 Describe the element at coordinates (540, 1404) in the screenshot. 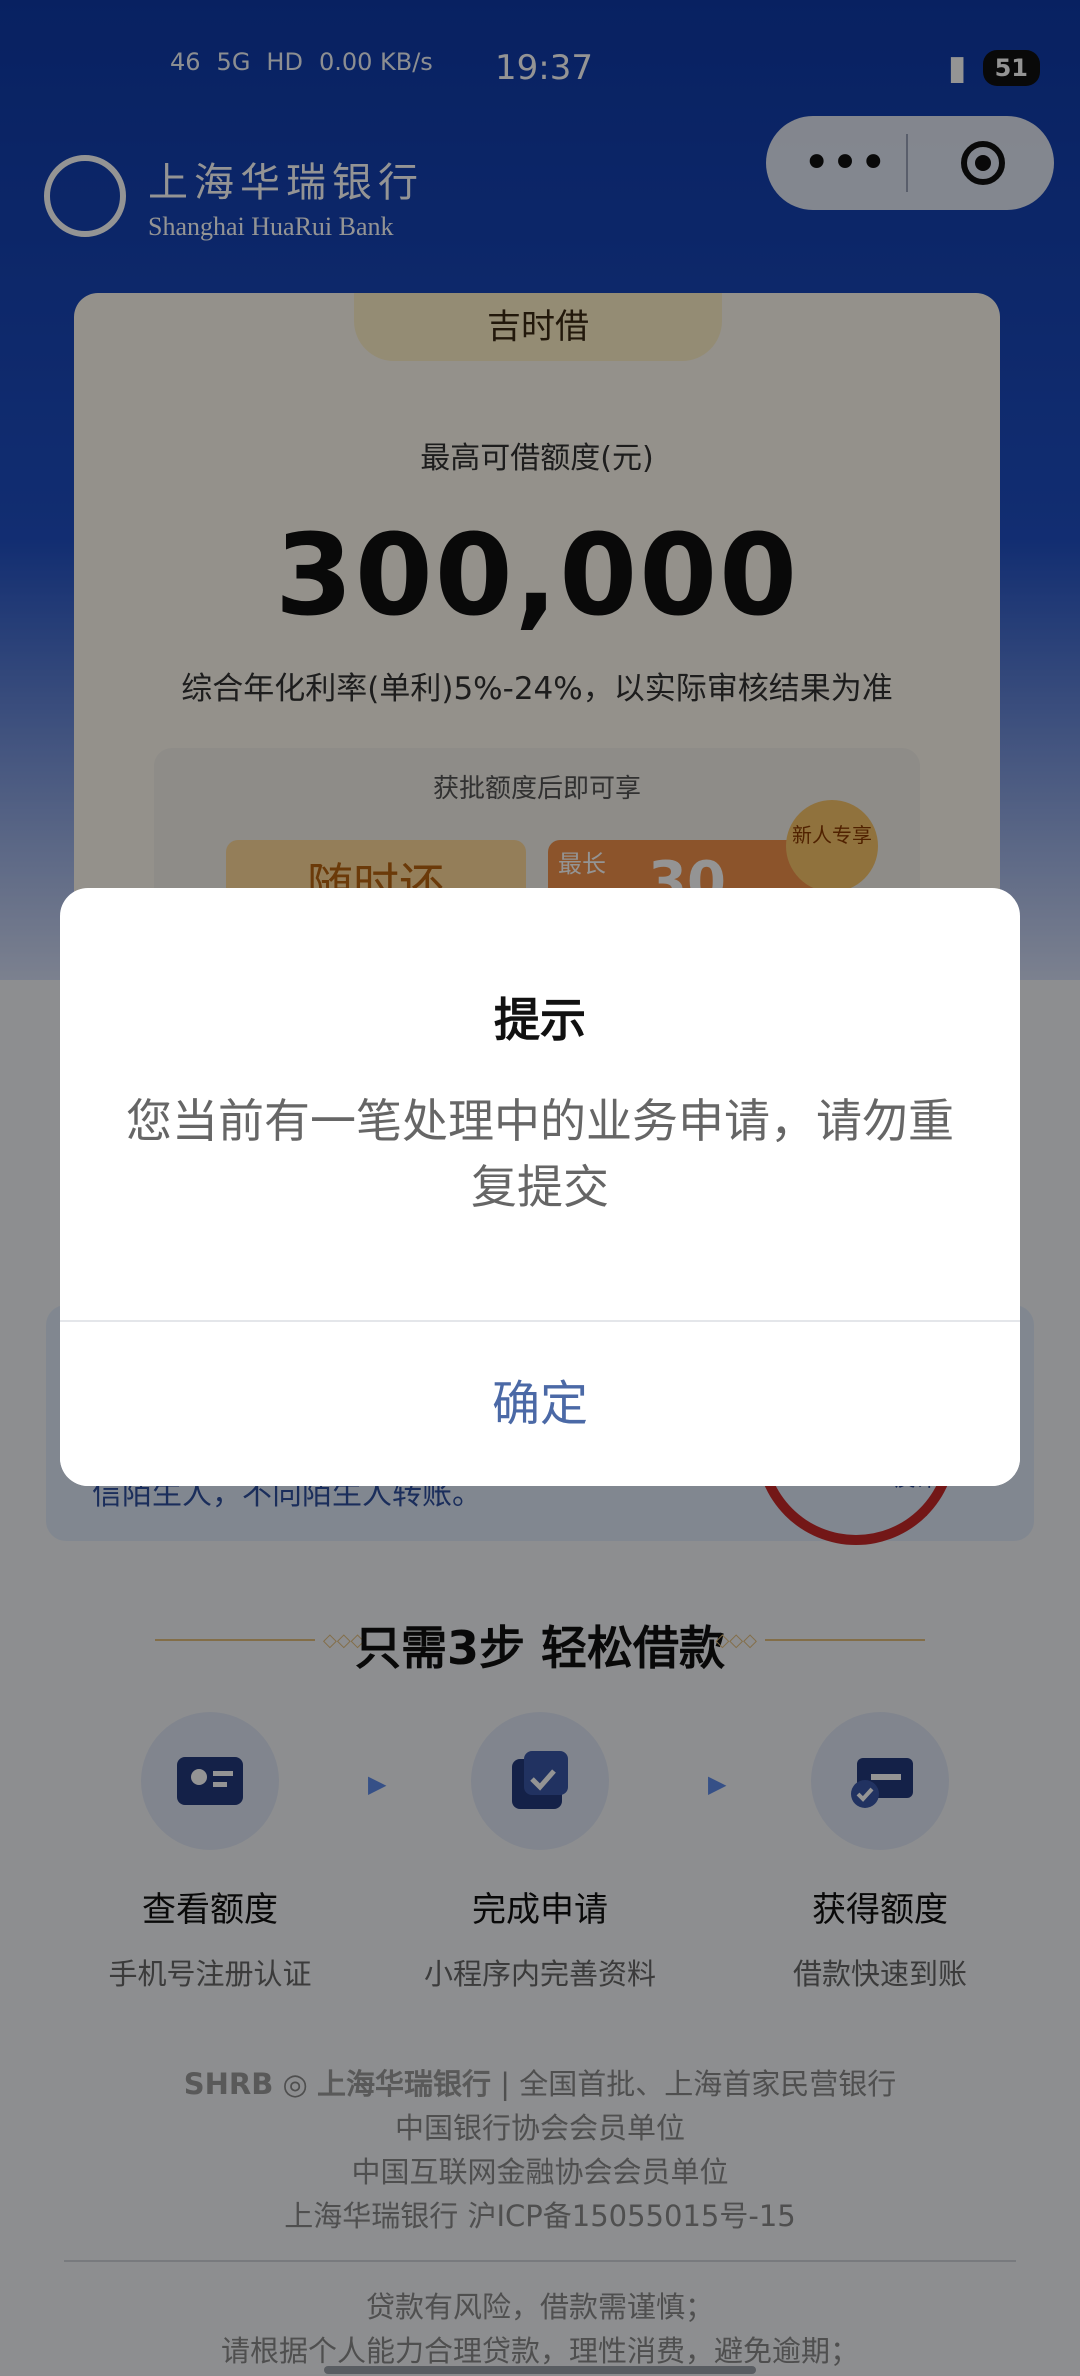

I see `confirm-button: 确定` at that location.